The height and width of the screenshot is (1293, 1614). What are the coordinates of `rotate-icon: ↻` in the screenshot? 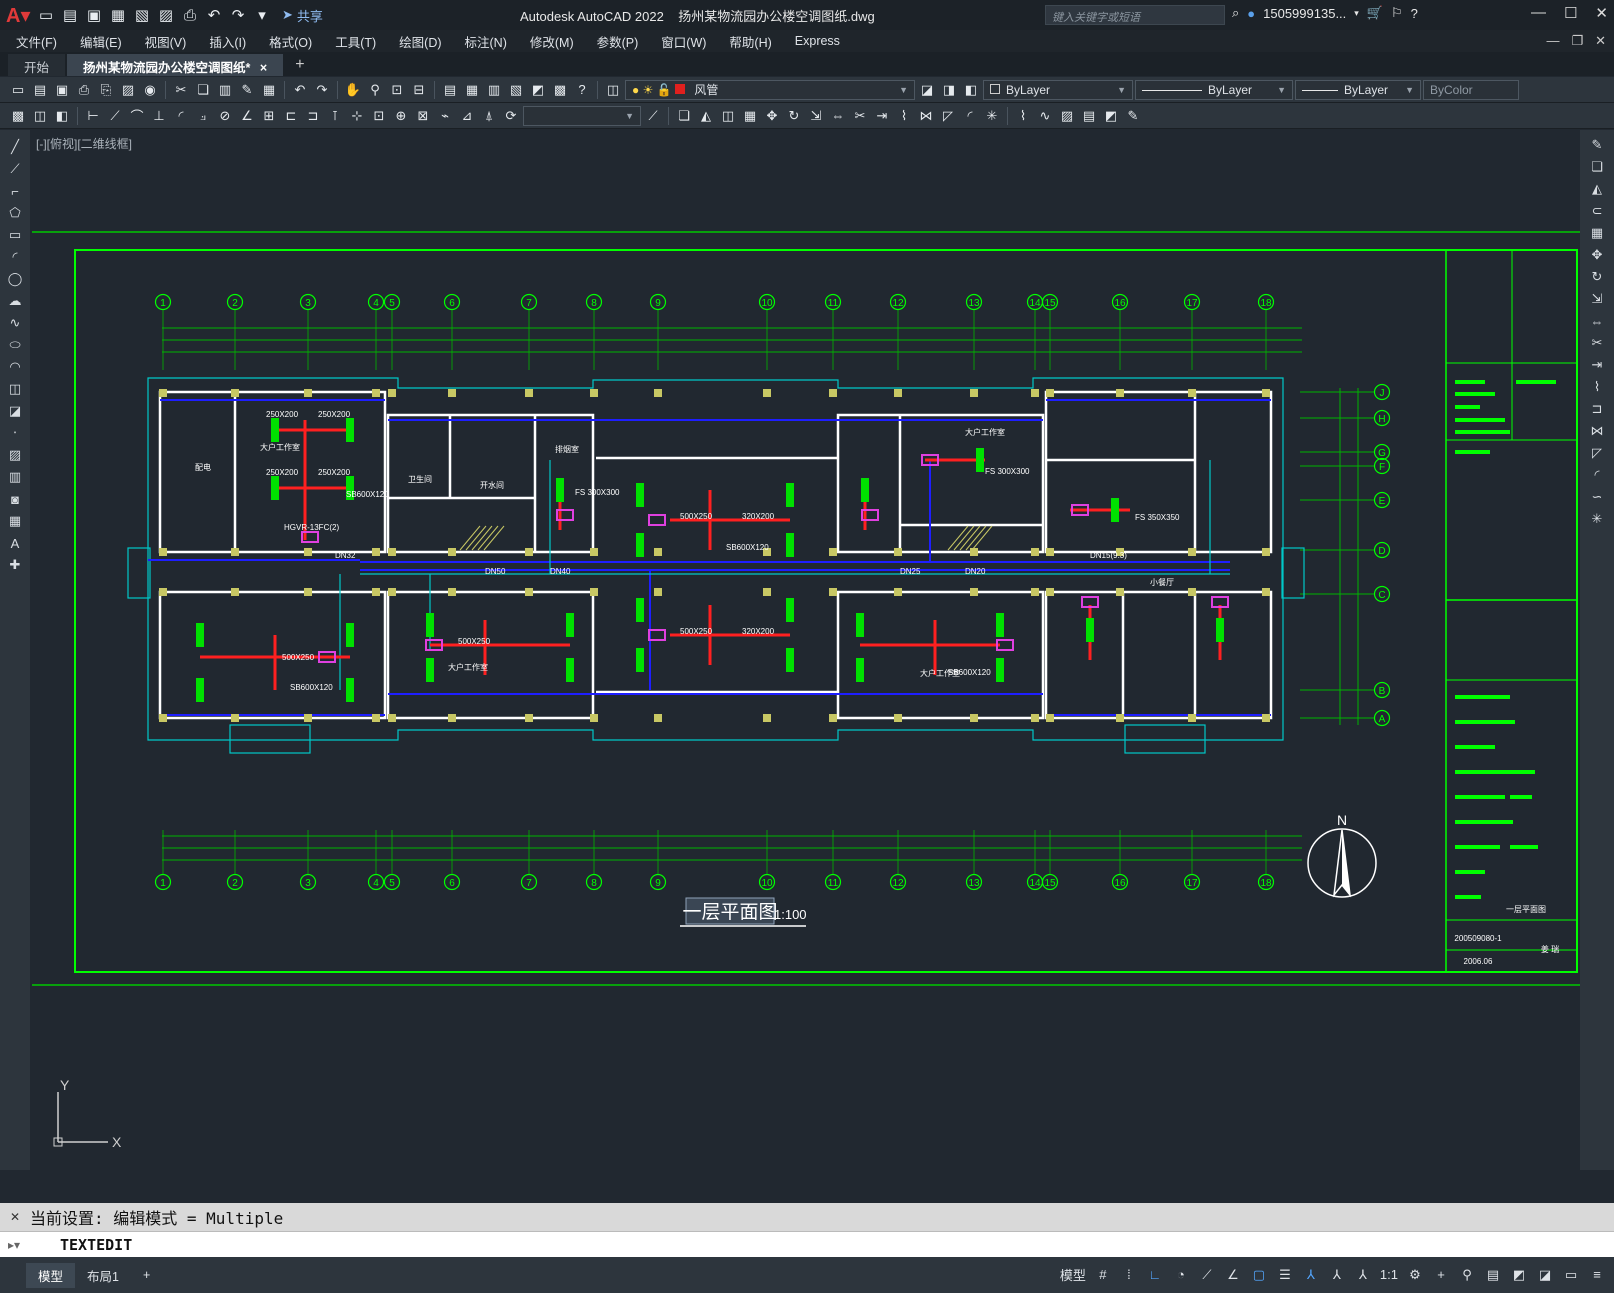 It's located at (1597, 277).